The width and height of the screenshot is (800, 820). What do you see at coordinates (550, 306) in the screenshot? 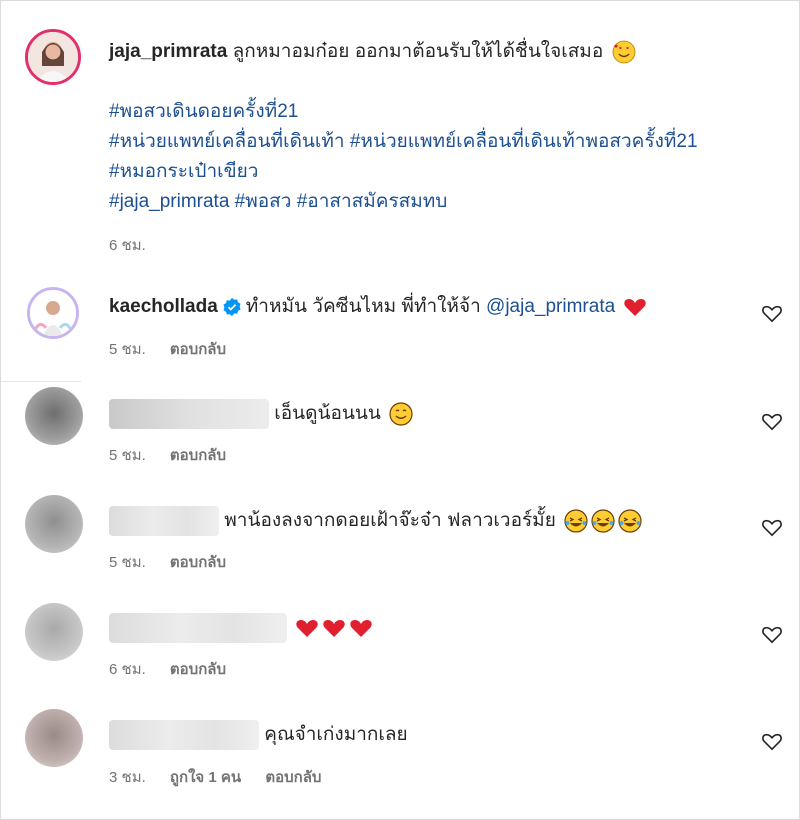
I see `comment-mention: @jaja_primrata` at bounding box center [550, 306].